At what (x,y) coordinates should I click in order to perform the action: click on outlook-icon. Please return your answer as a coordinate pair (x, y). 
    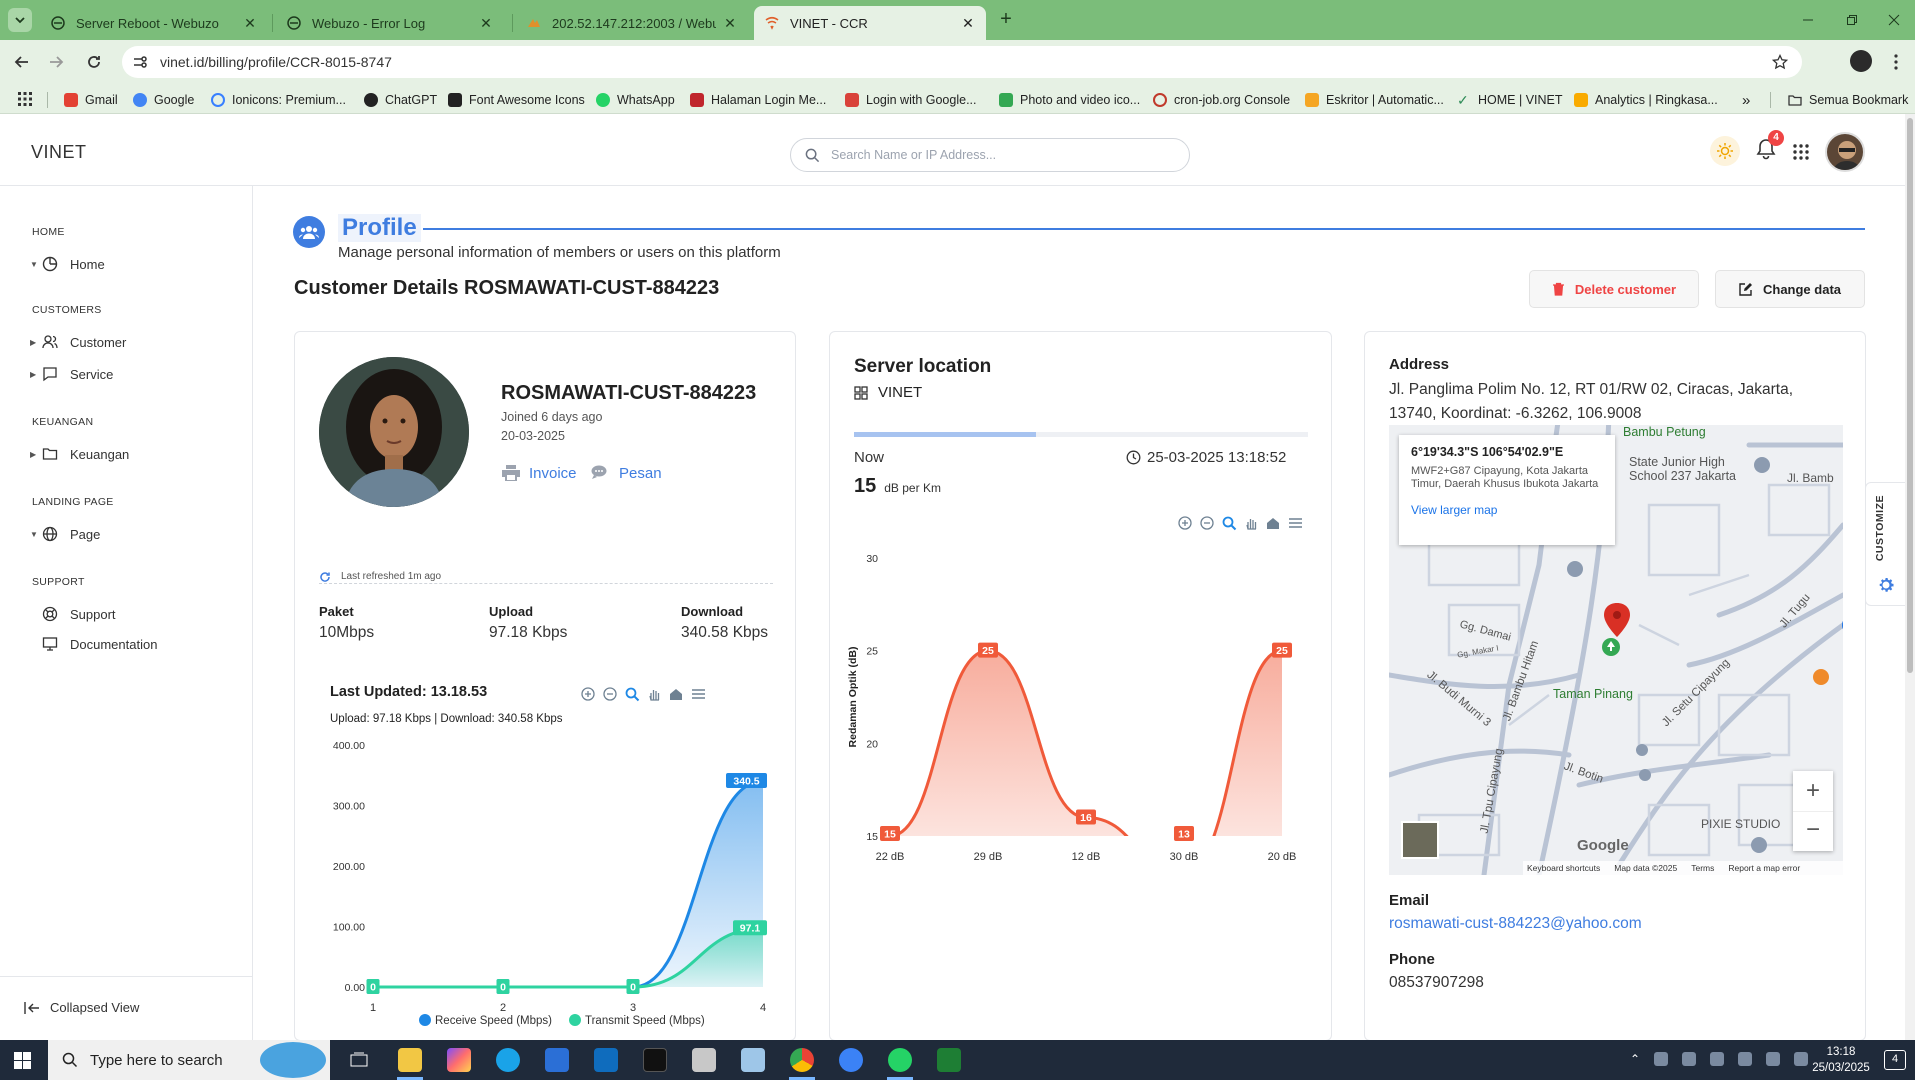
    Looking at the image, I should click on (606, 1060).